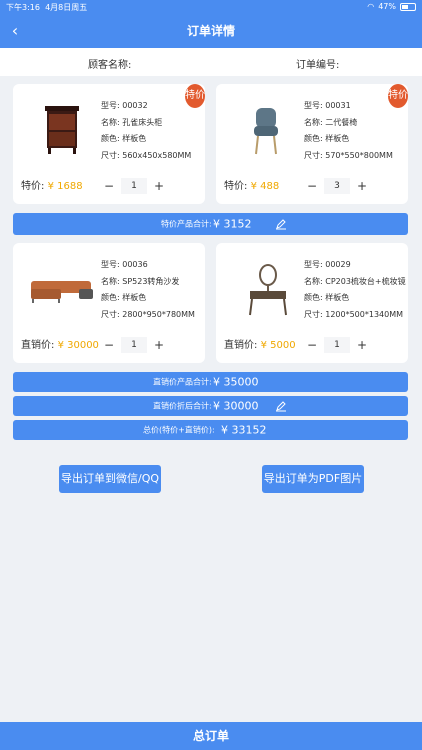 The width and height of the screenshot is (422, 750). I want to click on order-info-bar: 顾客名称: 订单编号:, so click(211, 62).